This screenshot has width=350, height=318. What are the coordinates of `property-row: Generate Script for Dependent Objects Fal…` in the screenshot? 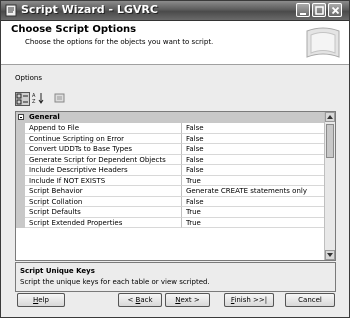 It's located at (171, 159).